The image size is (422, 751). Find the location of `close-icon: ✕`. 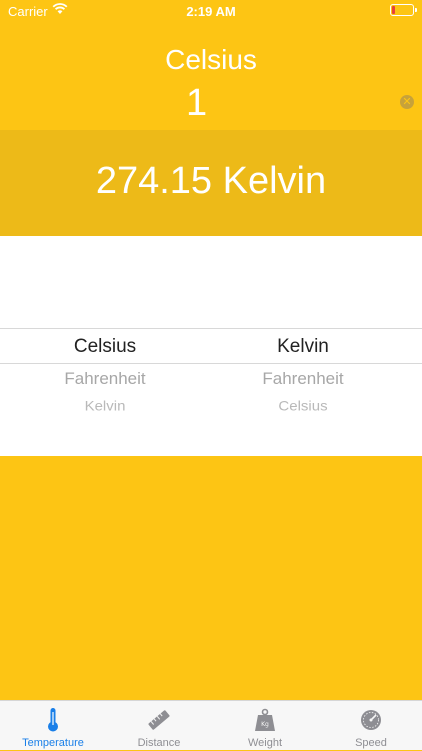

close-icon: ✕ is located at coordinates (407, 102).